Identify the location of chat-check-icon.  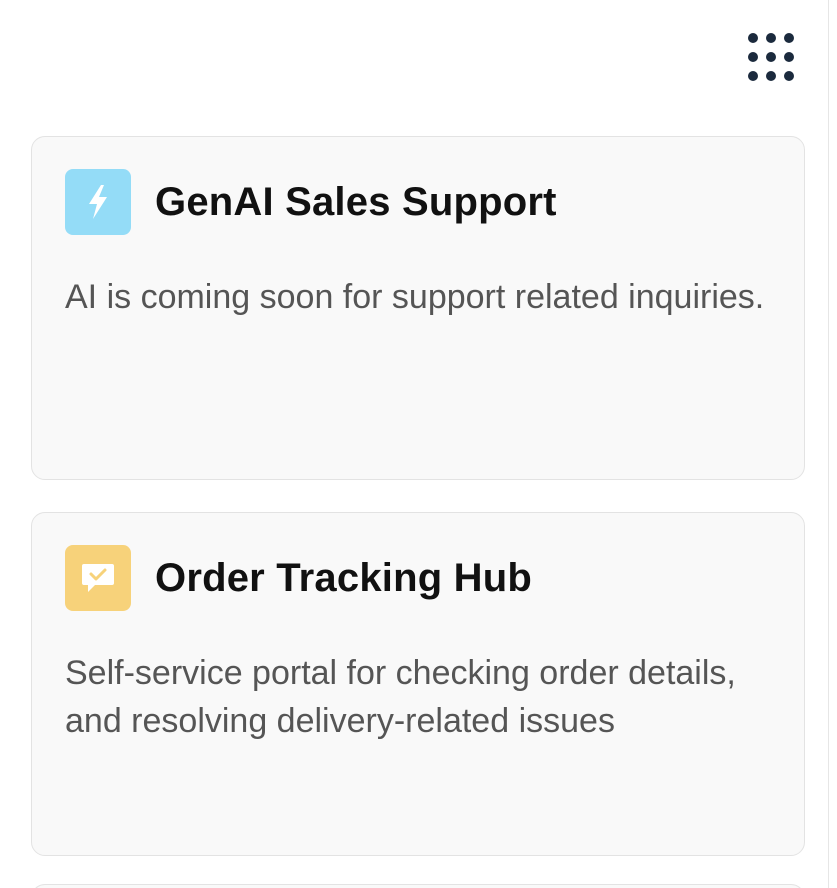
(98, 578).